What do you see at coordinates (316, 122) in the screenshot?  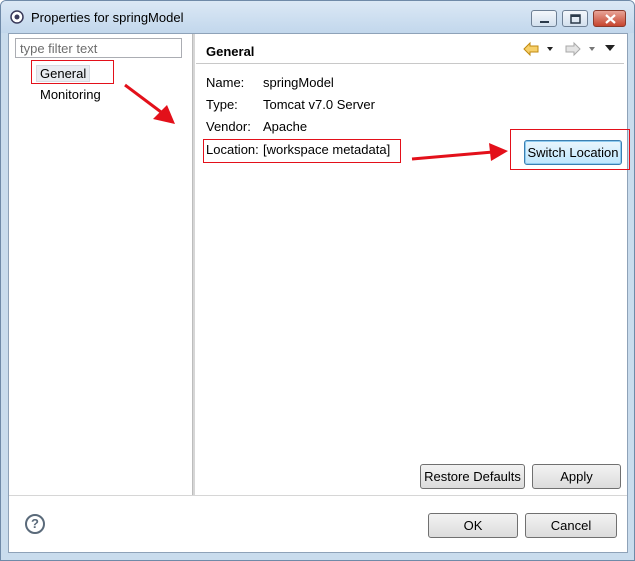 I see `annotation-arrows` at bounding box center [316, 122].